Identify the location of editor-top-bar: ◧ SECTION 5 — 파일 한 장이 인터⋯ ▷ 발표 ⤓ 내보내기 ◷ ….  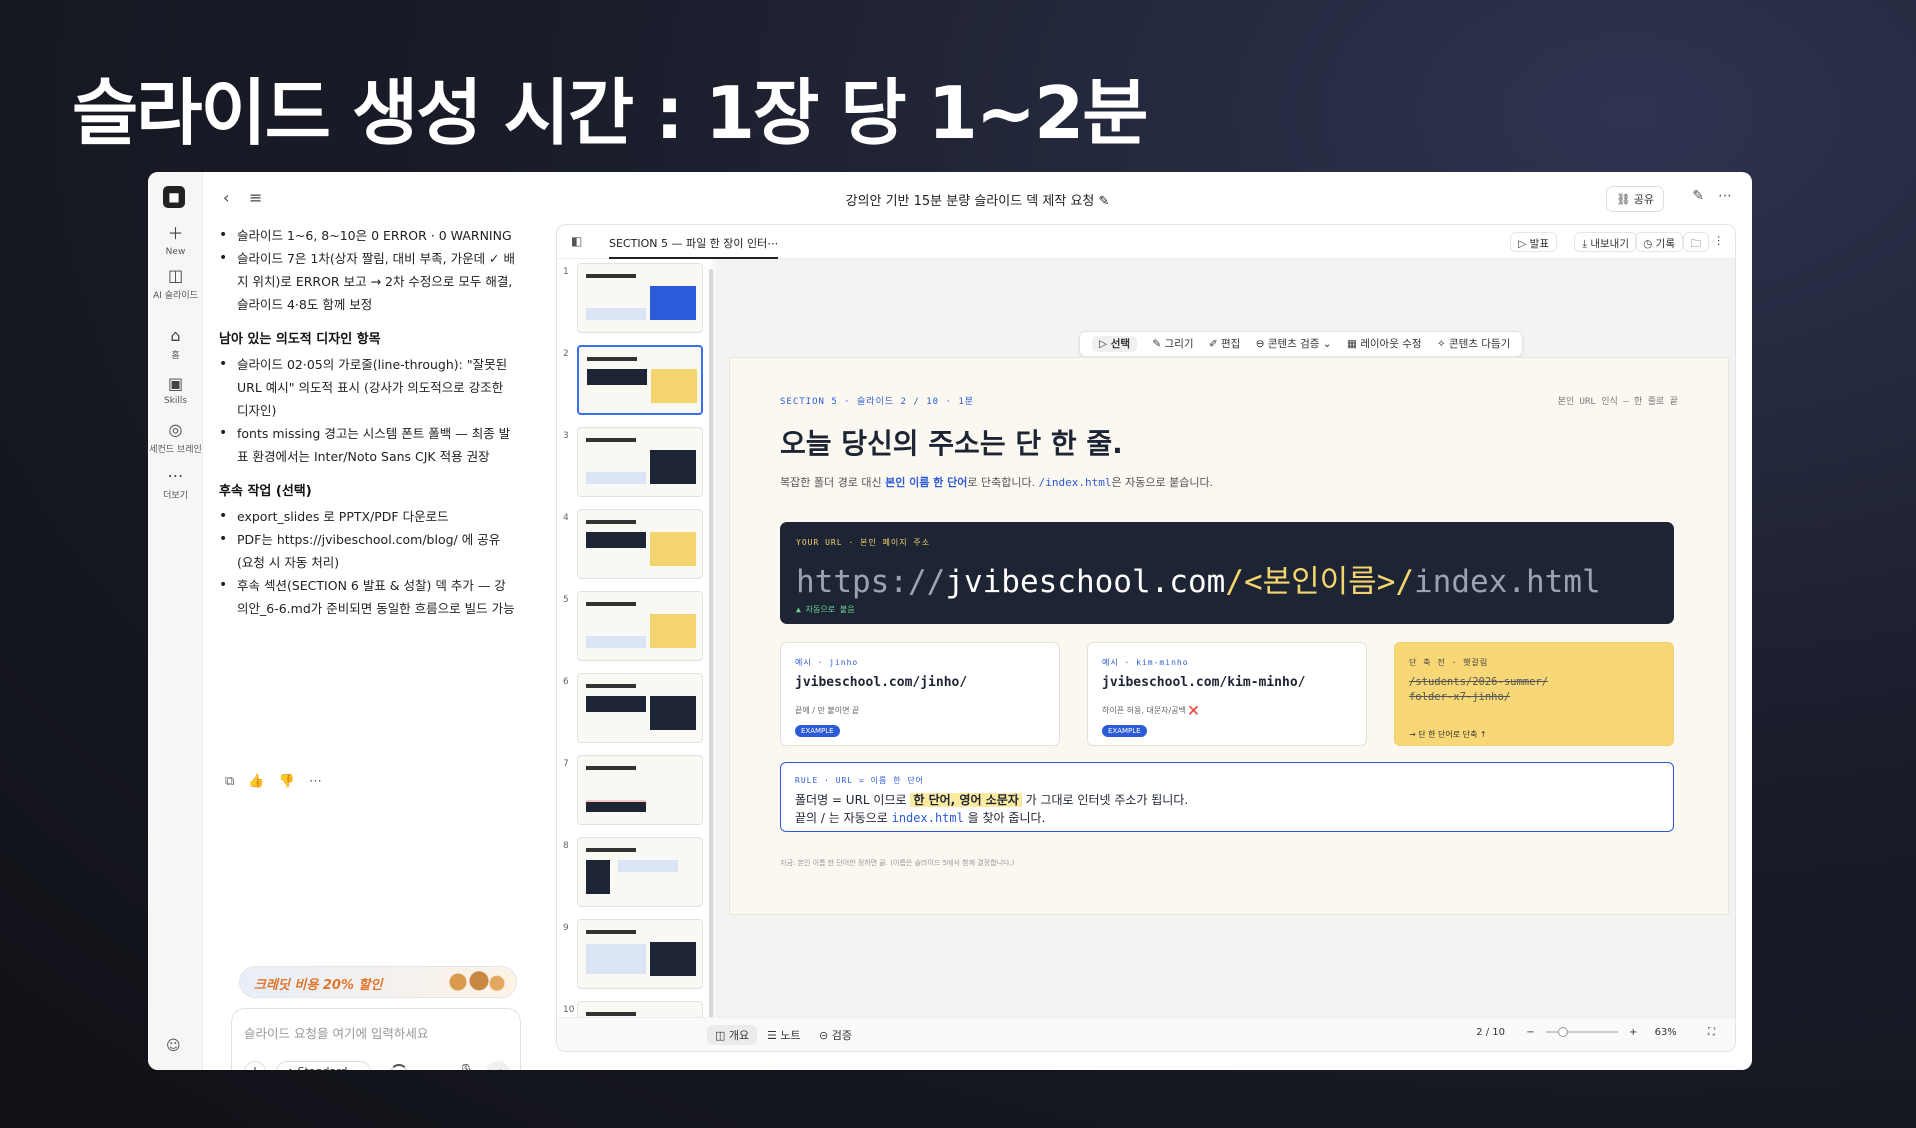
(1146, 242).